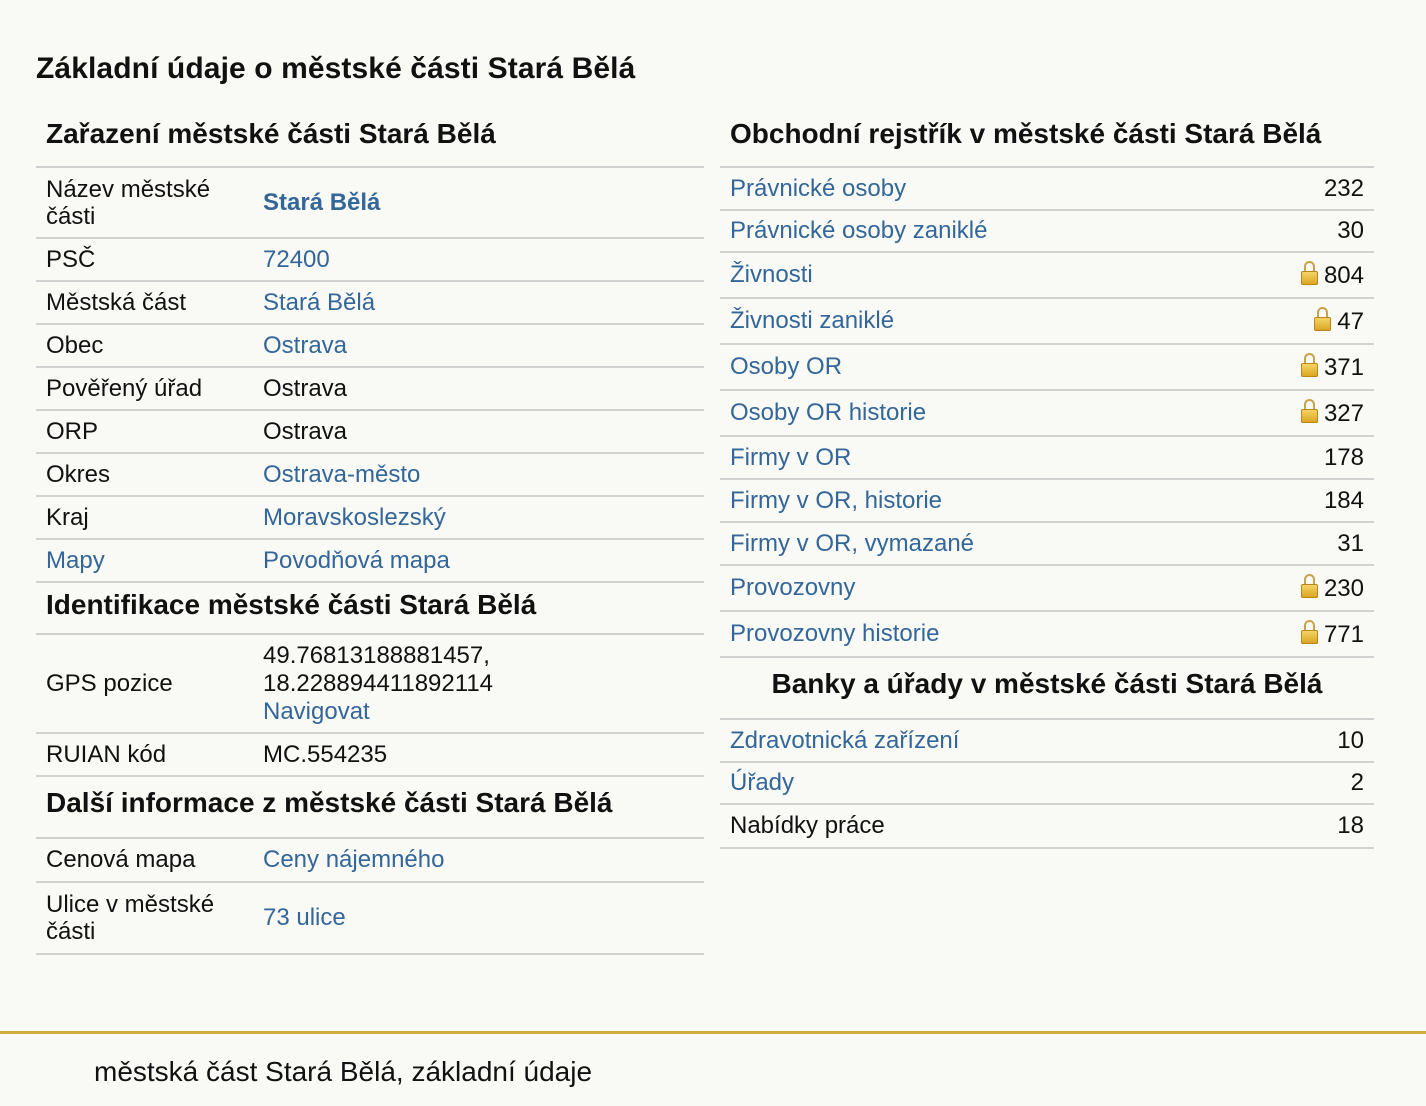 The image size is (1426, 1106). I want to click on count-value: 230, so click(1343, 588).